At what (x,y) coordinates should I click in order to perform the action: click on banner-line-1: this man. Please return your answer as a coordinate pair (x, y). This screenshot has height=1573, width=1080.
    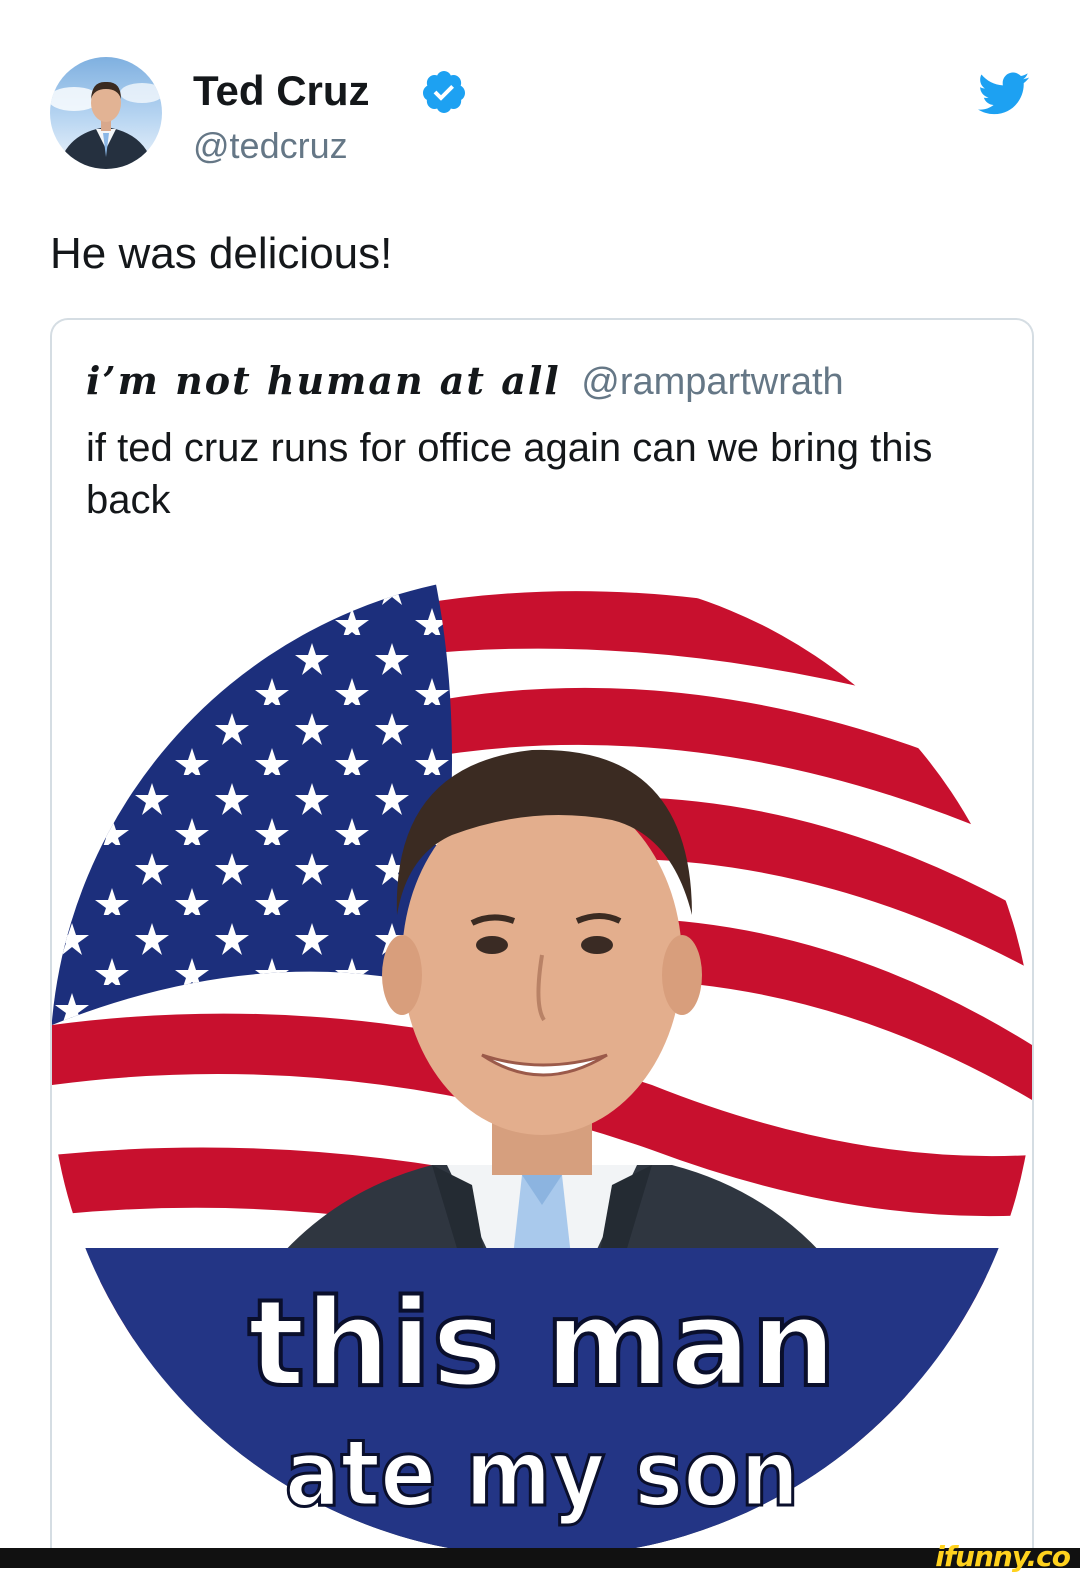
    Looking at the image, I should click on (542, 1344).